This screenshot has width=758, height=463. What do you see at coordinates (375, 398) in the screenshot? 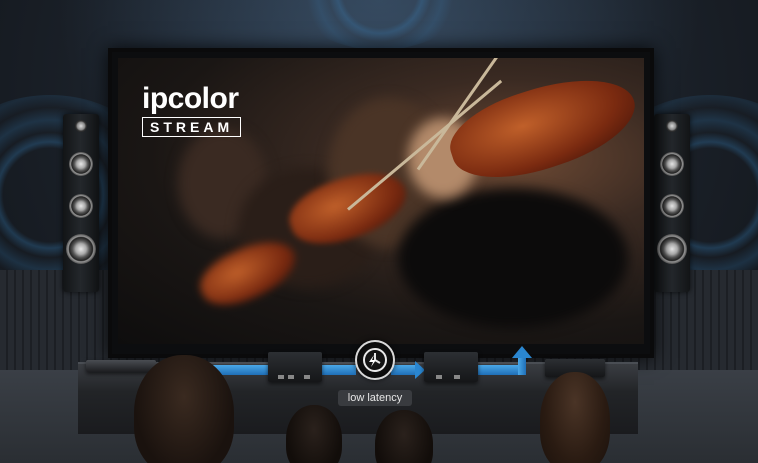
I see `low-latency-badge: low latency` at bounding box center [375, 398].